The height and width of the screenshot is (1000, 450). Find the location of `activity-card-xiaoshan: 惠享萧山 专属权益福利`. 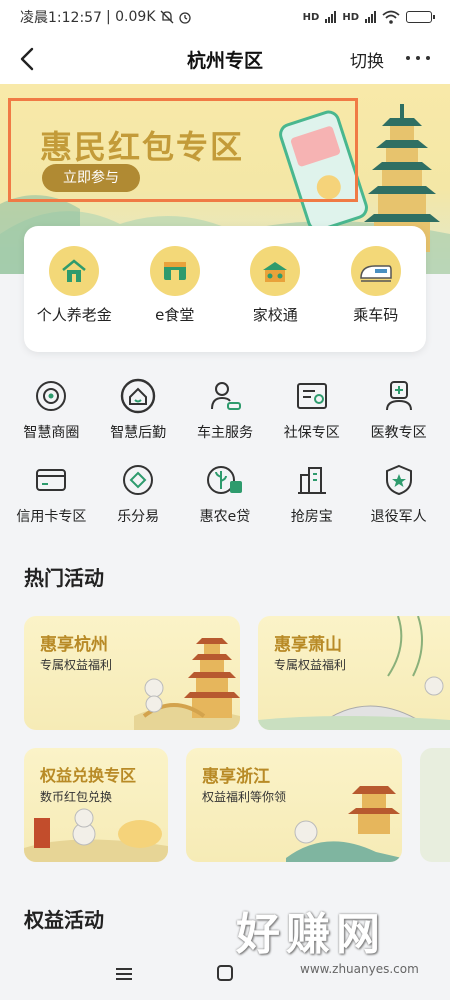

activity-card-xiaoshan: 惠享萧山 专属权益福利 is located at coordinates (354, 673).